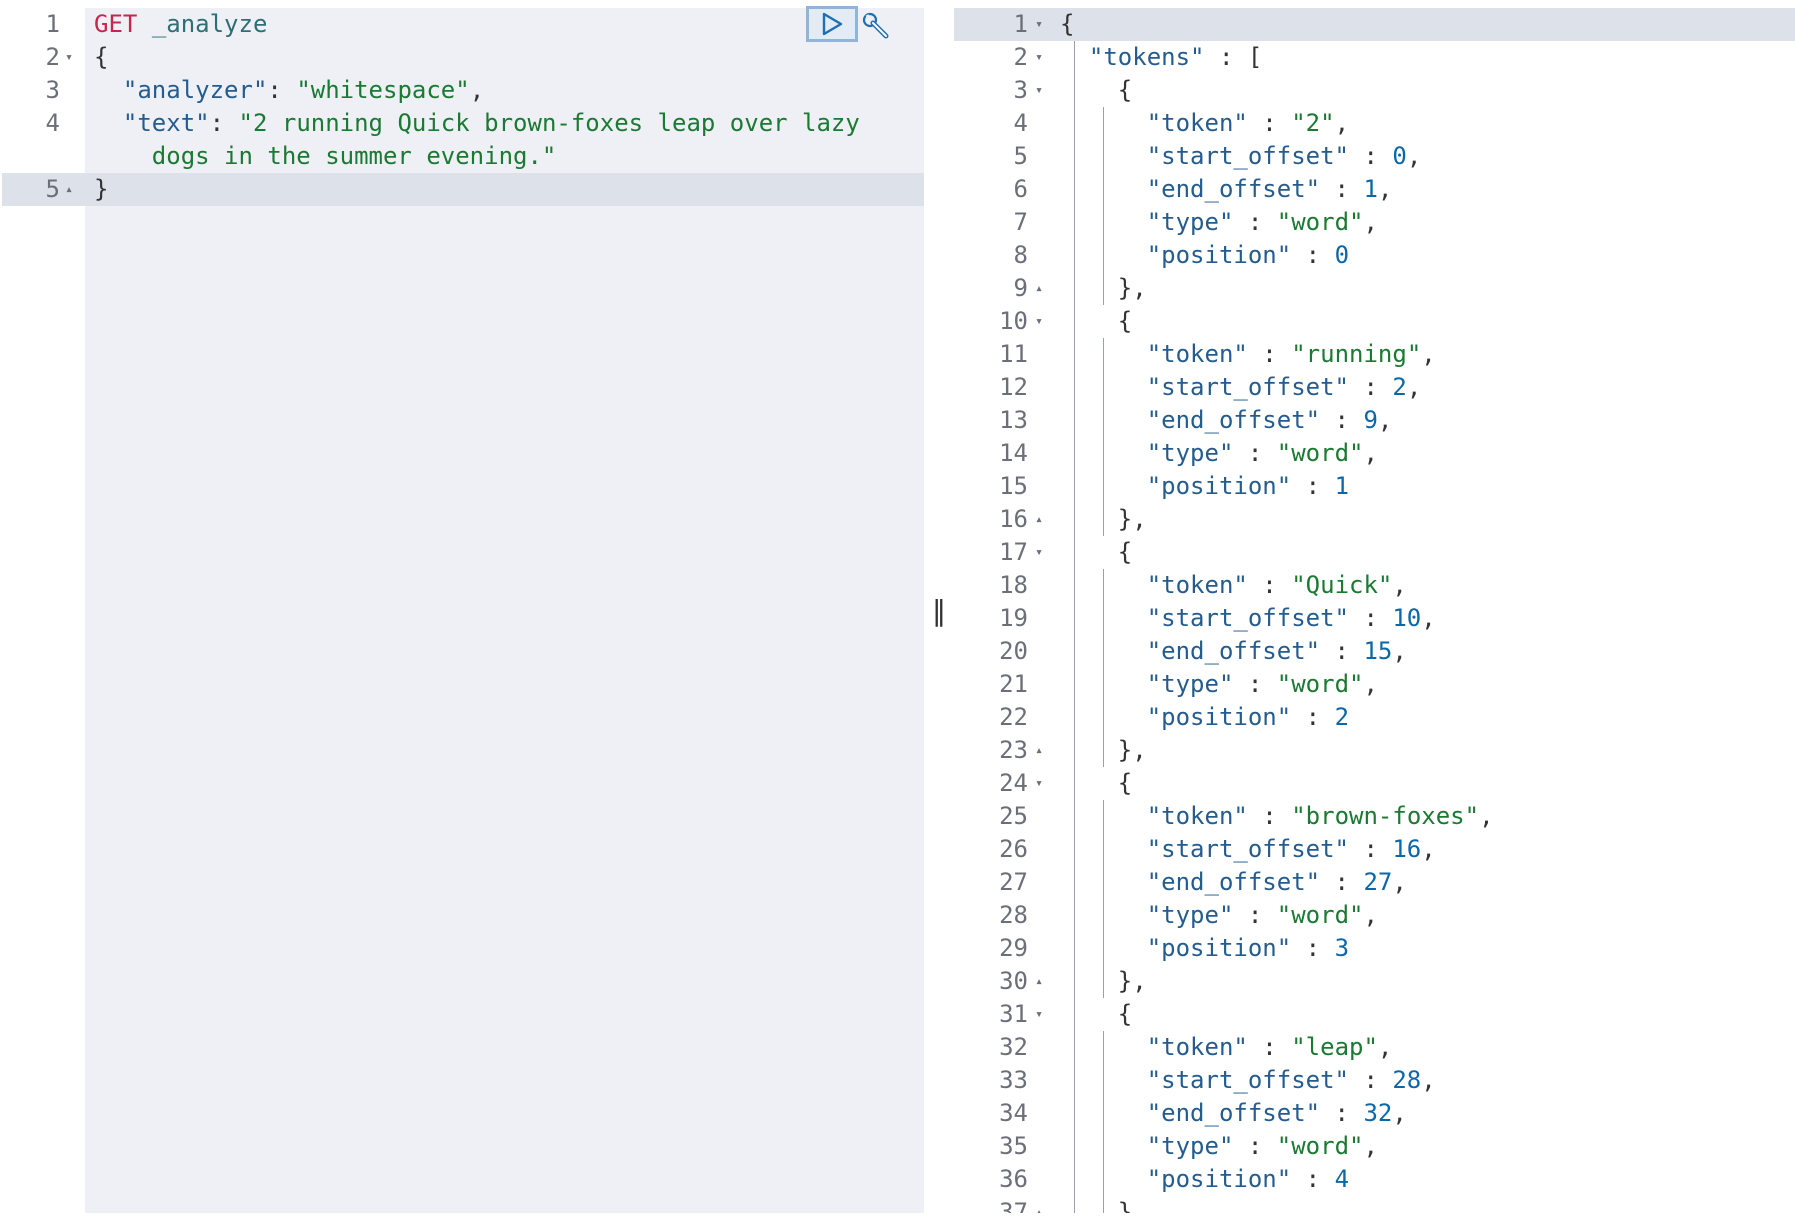  What do you see at coordinates (1374, 1204) in the screenshot?
I see `response-line: 37 ▴ },` at bounding box center [1374, 1204].